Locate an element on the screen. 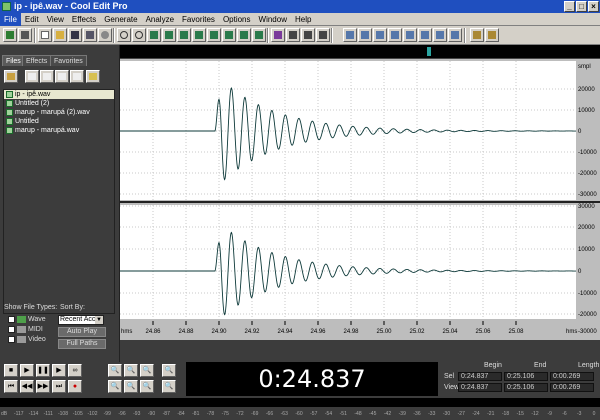 The image size is (600, 420). toolbar is located at coordinates (300, 35).